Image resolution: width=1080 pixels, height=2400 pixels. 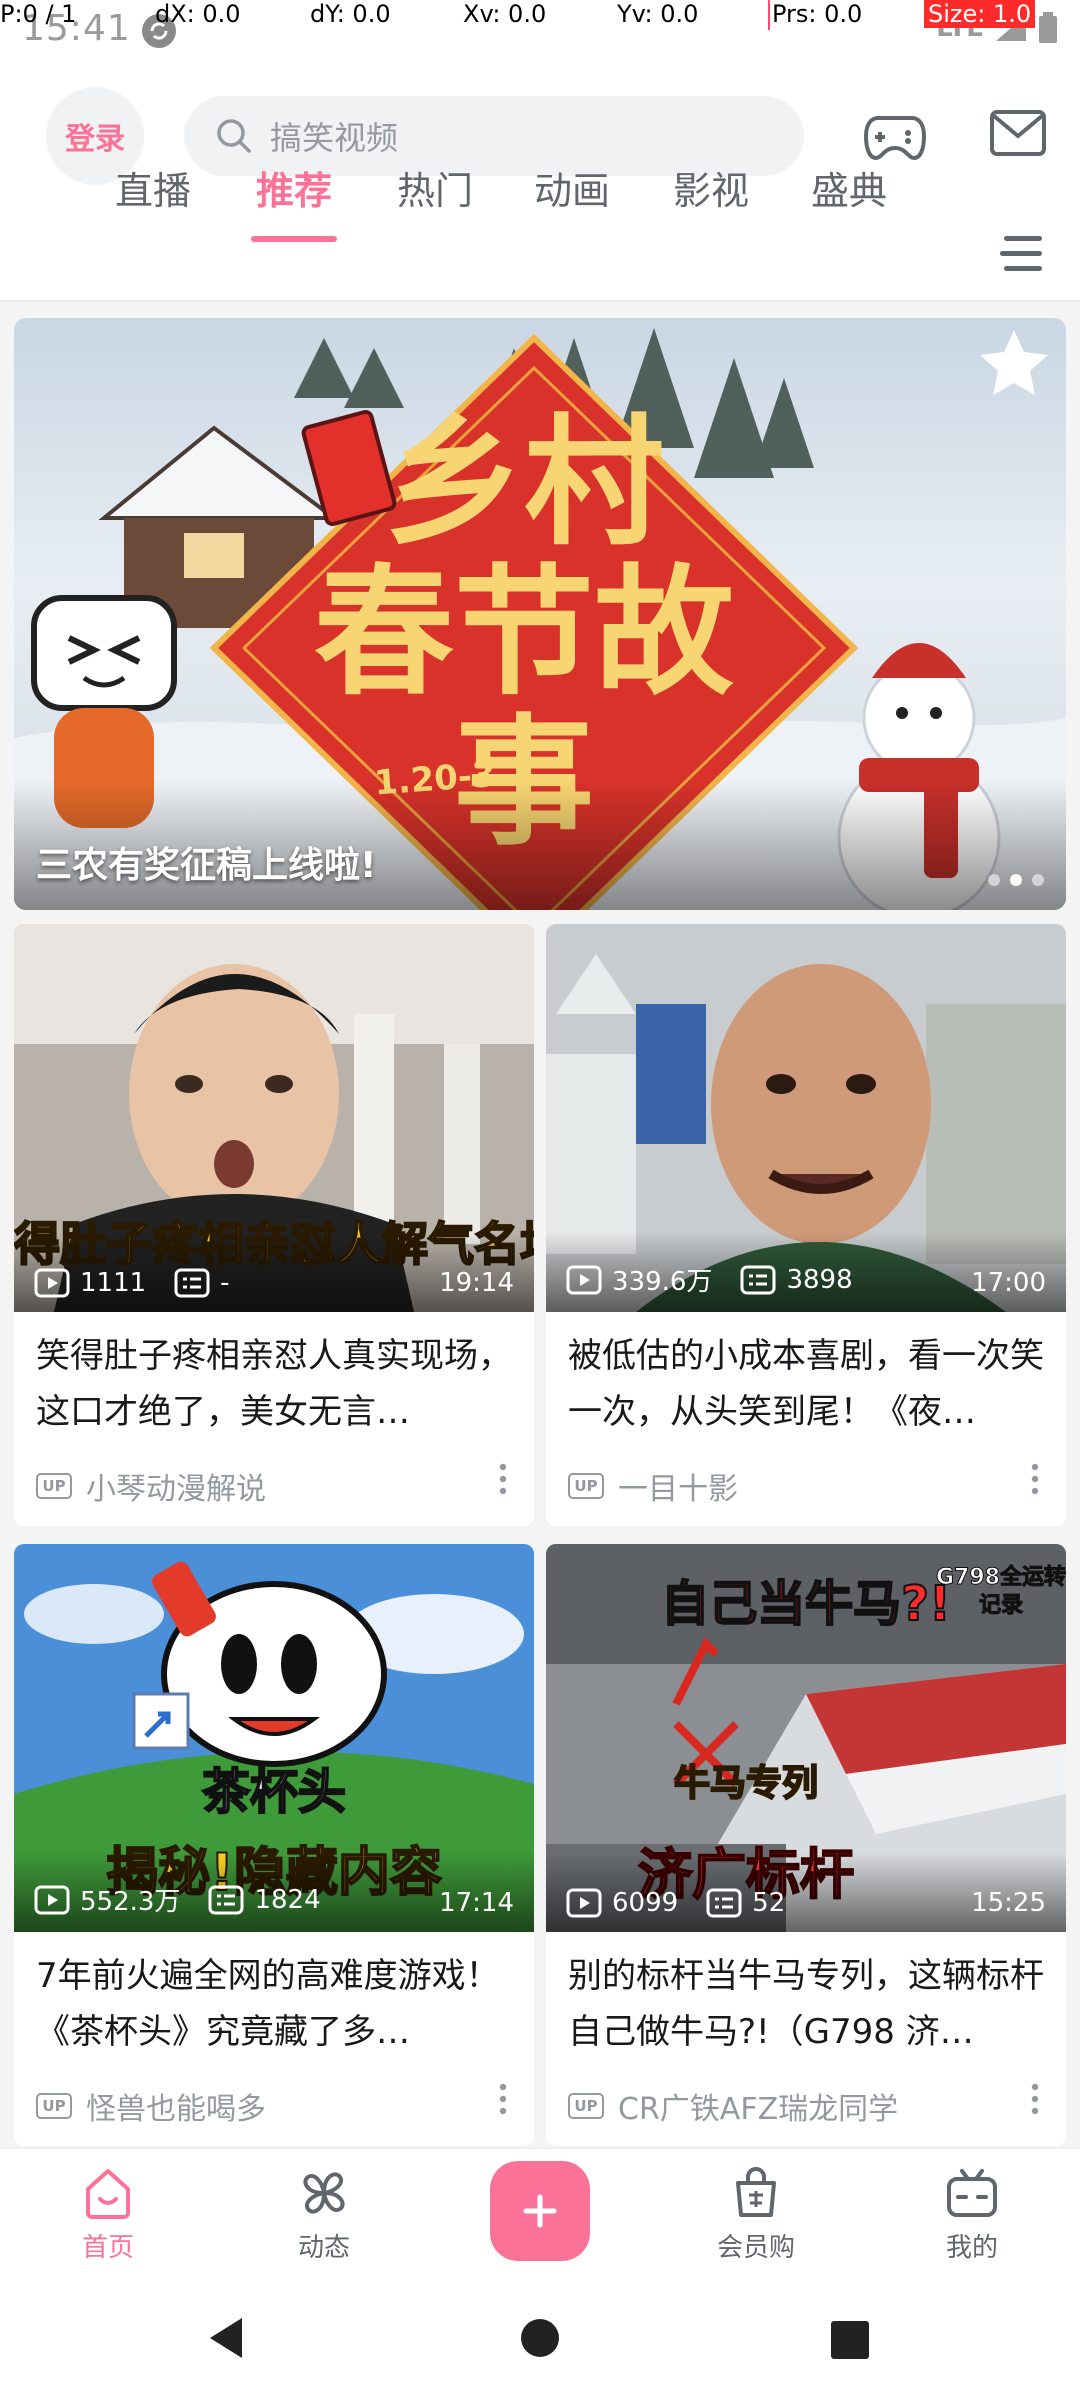 I want to click on banner-title-line1: 乡村, so click(x=523, y=483).